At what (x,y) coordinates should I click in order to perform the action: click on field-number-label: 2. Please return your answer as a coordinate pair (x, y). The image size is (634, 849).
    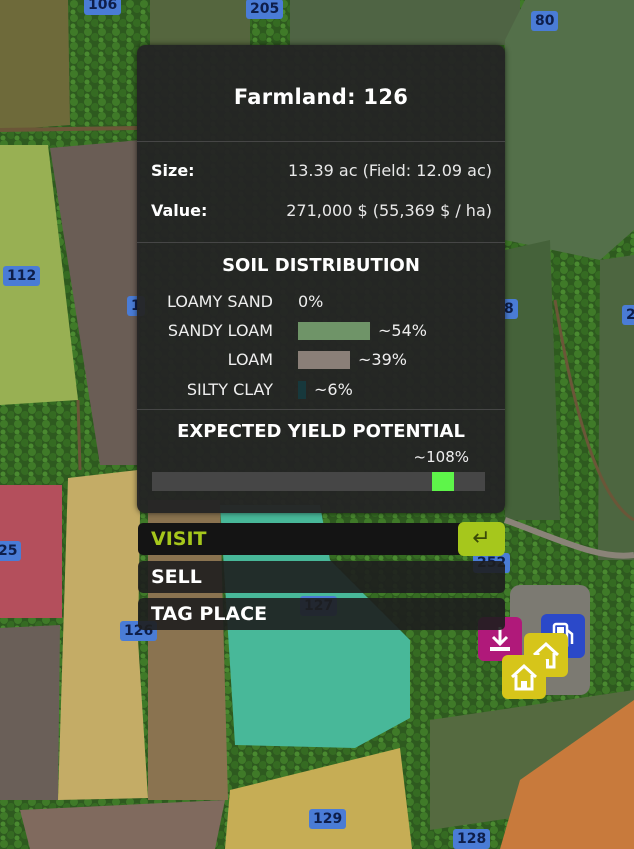
    Looking at the image, I should click on (628, 315).